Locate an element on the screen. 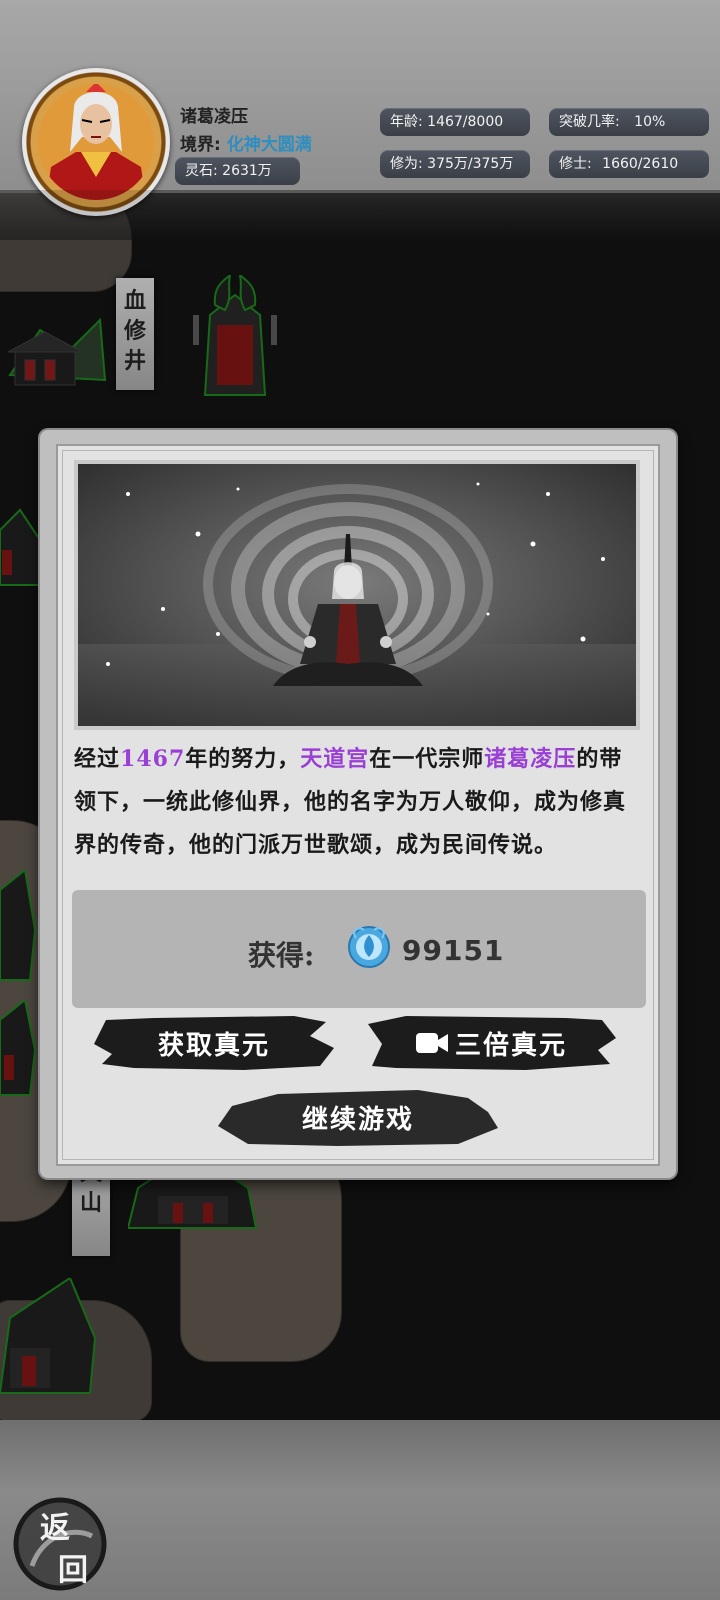 This screenshot has height=1600, width=720. disciples-value: 1660/2610 is located at coordinates (640, 164).